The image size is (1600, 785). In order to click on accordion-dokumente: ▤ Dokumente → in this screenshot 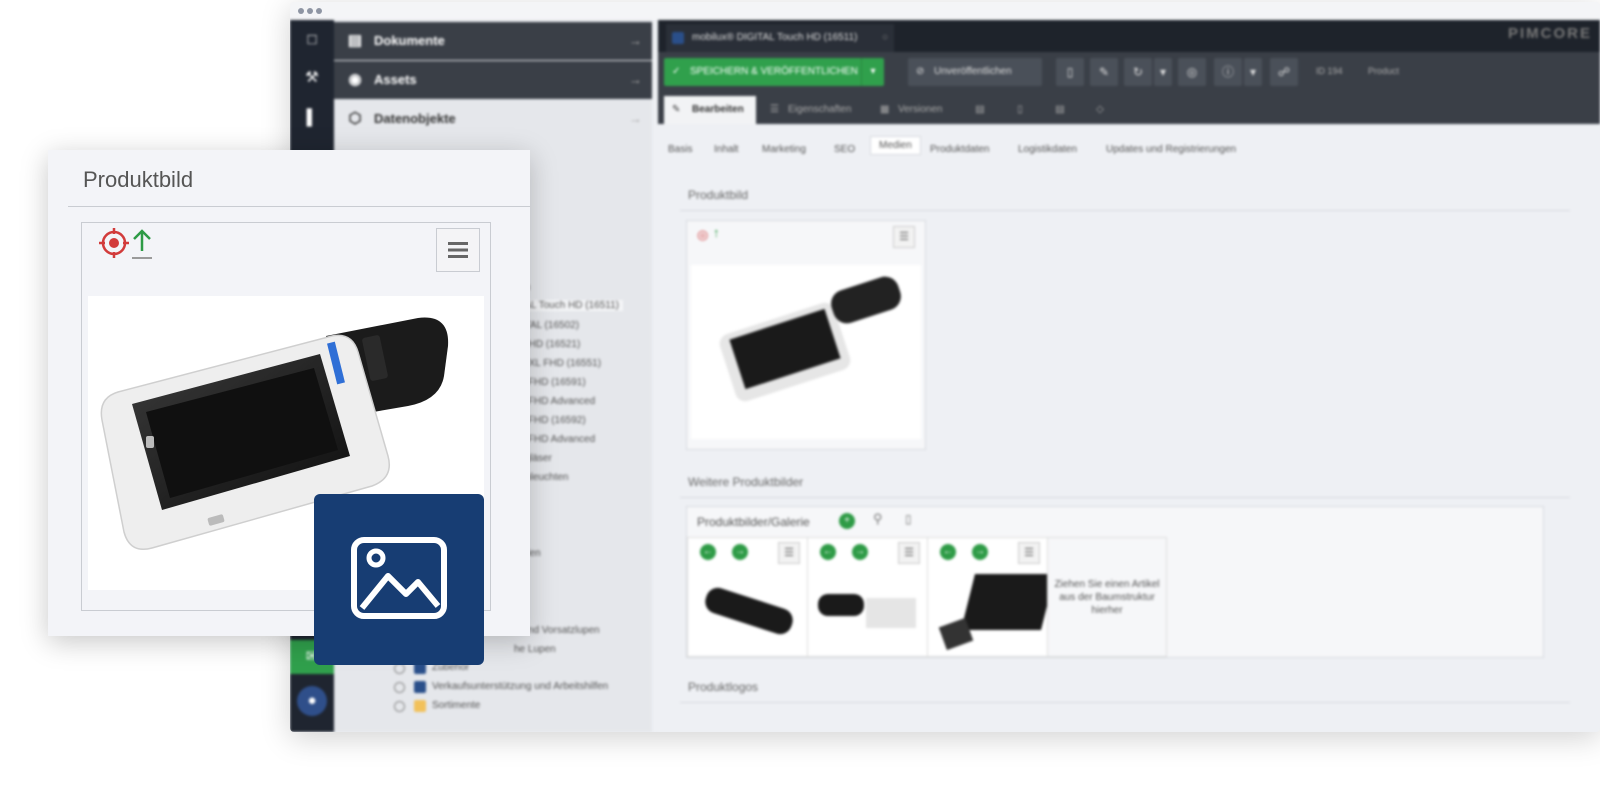, I will do `click(493, 41)`.